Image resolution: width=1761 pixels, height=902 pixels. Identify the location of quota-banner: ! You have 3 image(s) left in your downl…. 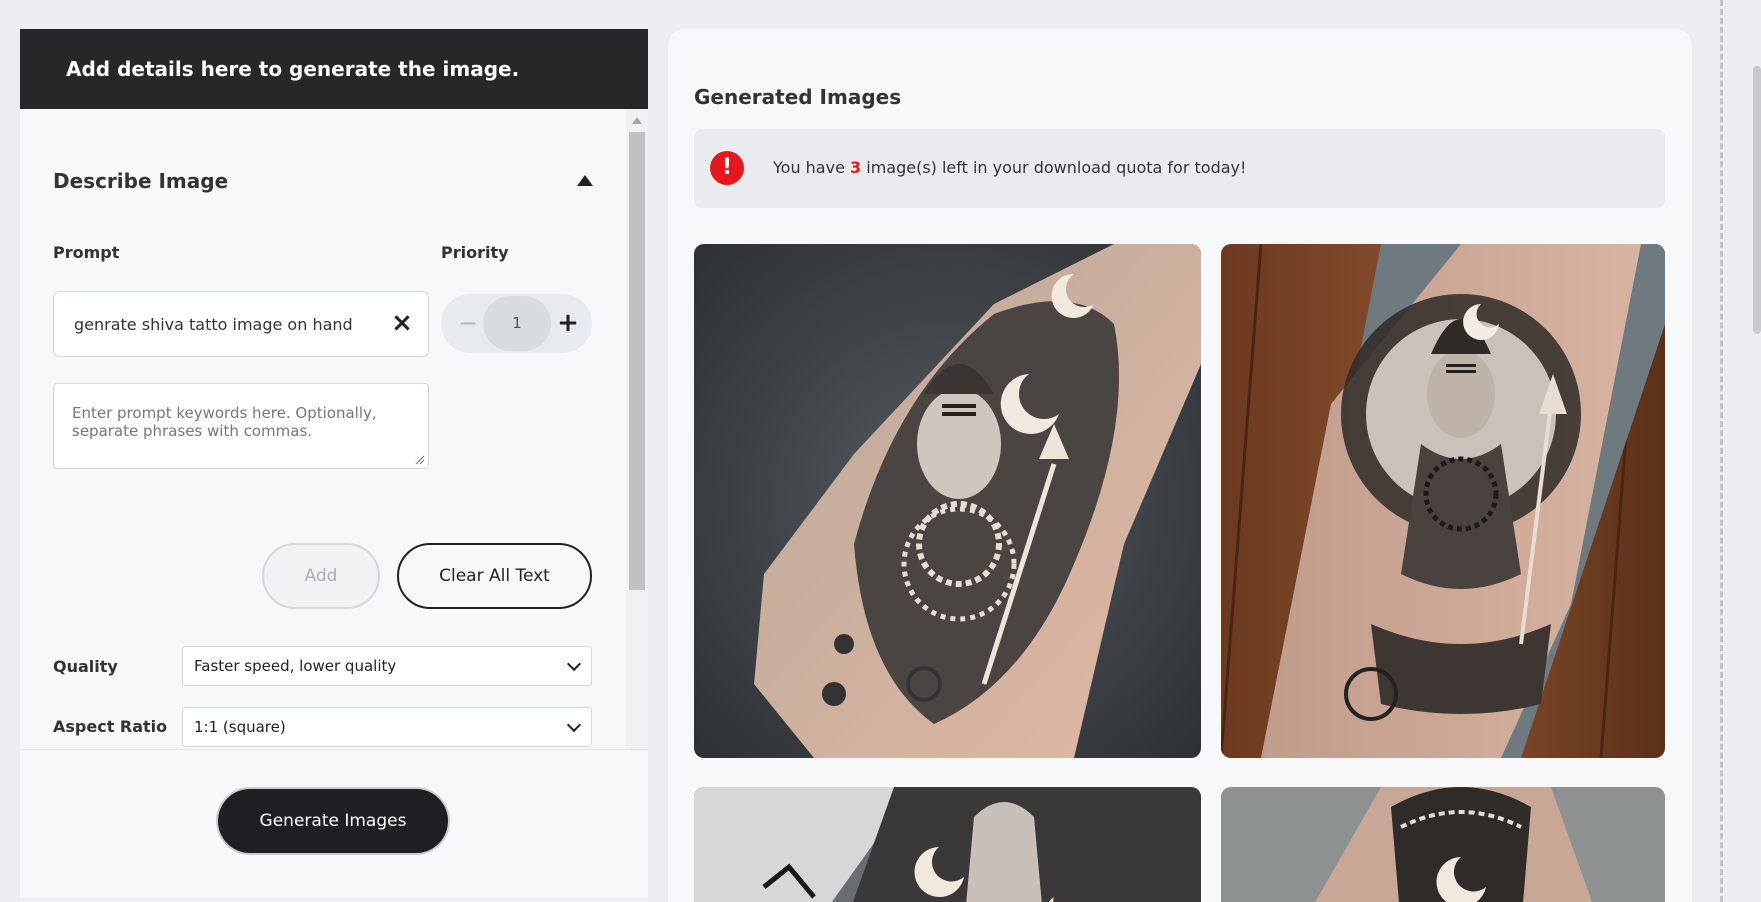
(1179, 168).